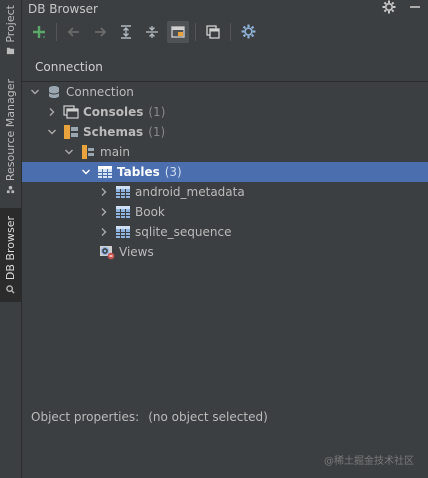  Describe the element at coordinates (389, 7) in the screenshot. I see `gear-icon` at that location.